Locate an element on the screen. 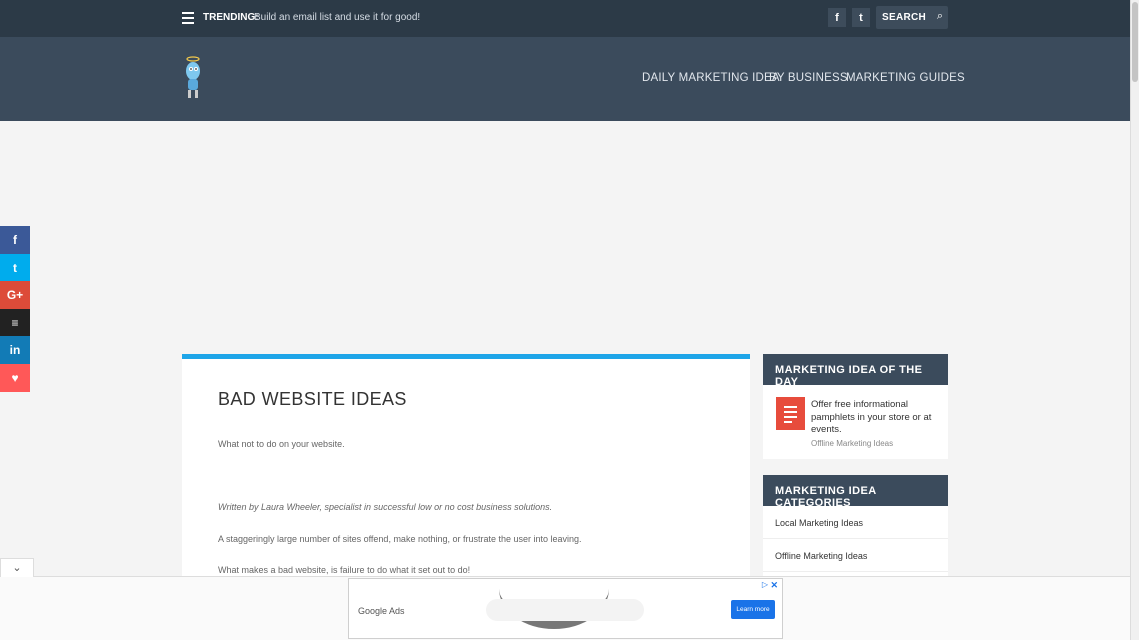 The height and width of the screenshot is (640, 1139). buffer-share-icon: ≡ is located at coordinates (15, 322).